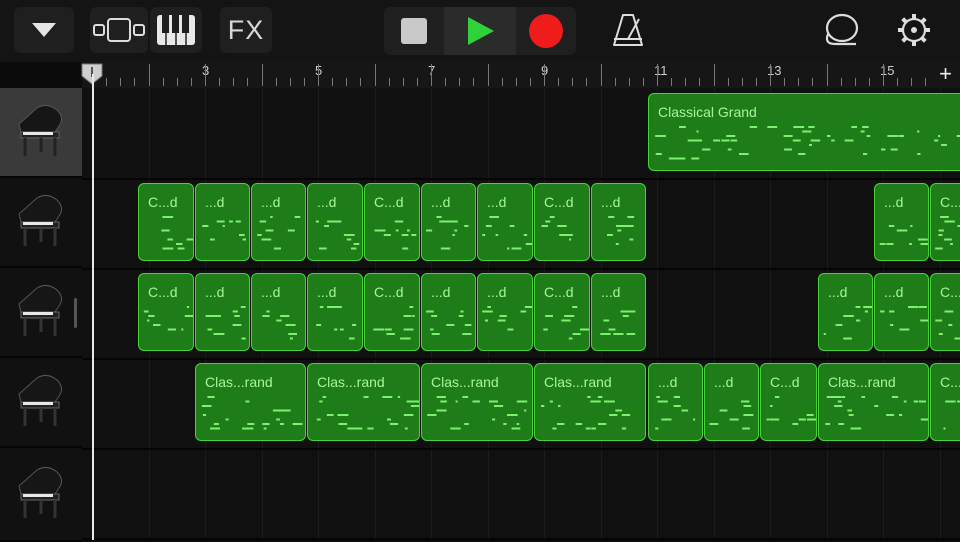 The image size is (960, 542). I want to click on fx-button: FX, so click(246, 30).